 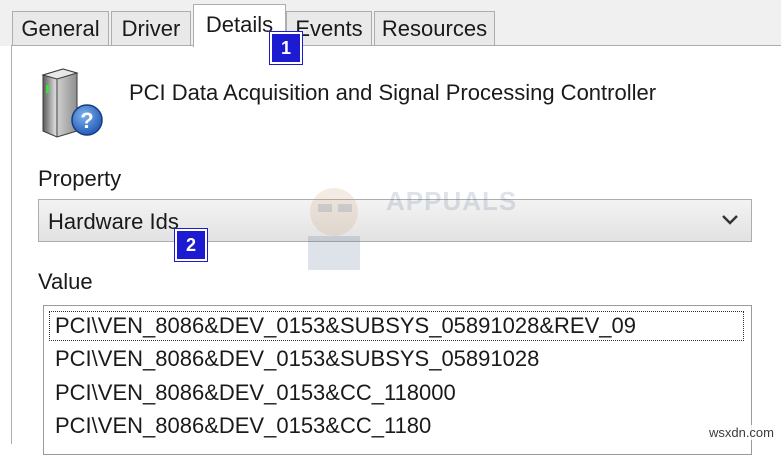 I want to click on tab-resources: Resources, so click(x=434, y=28).